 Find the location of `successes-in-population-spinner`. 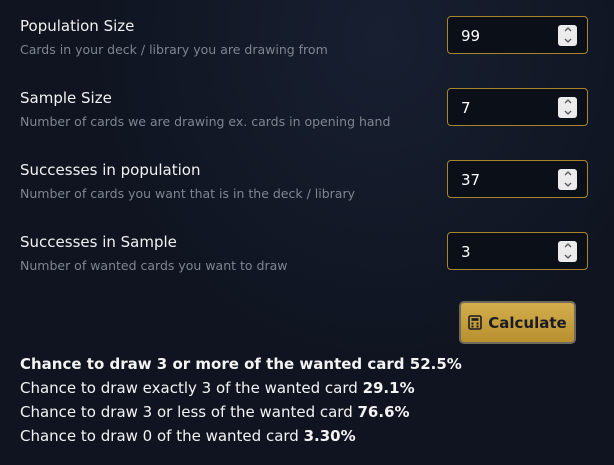

successes-in-population-spinner is located at coordinates (567, 179).